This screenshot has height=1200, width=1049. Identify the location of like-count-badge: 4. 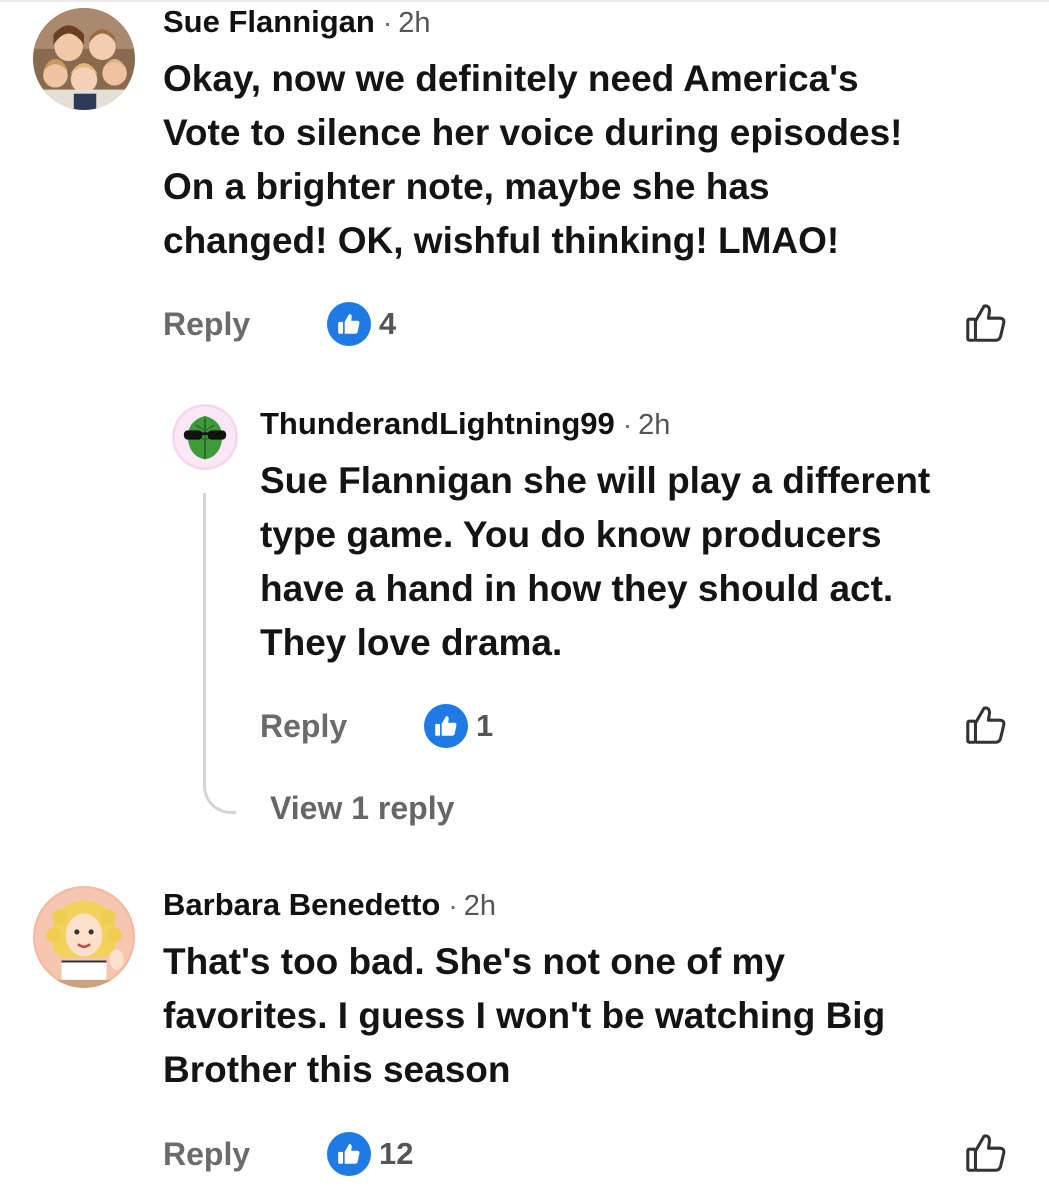
(361, 324).